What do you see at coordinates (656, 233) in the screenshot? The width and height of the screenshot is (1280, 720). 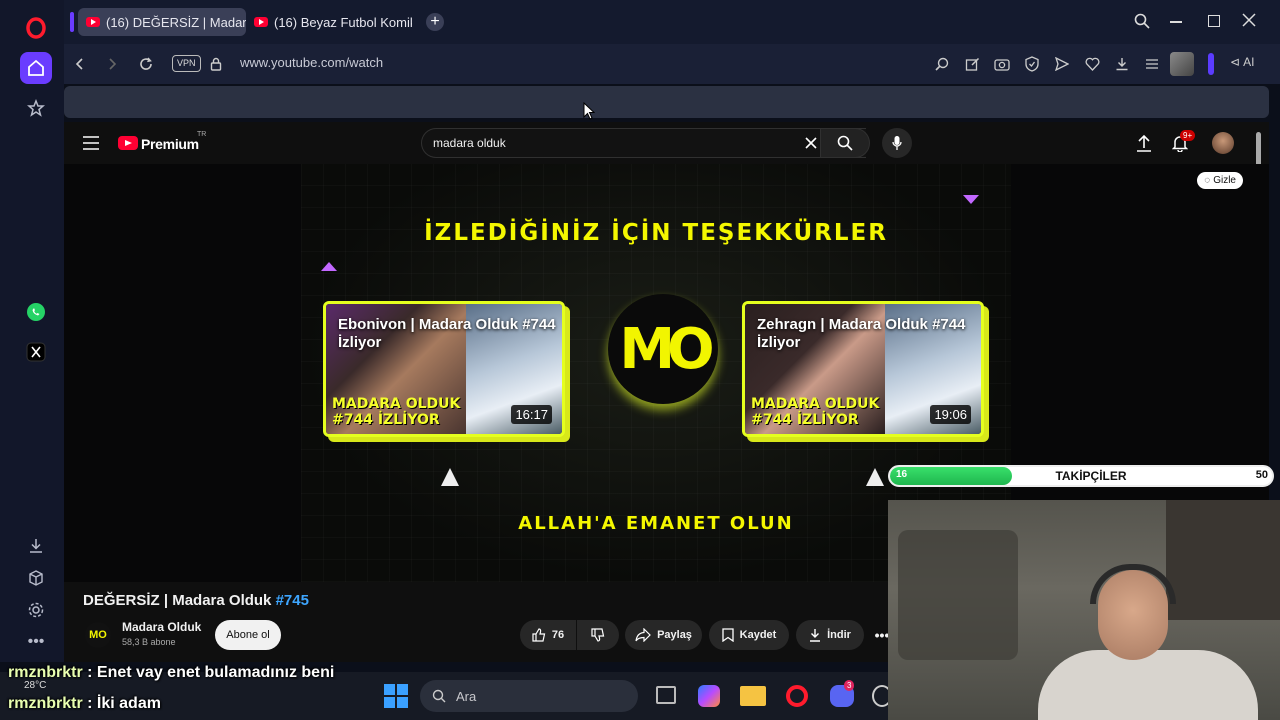 I see `endscreen-headline: İZLEDİĞİNİZ İÇİN TEŞEKKÜRLER` at bounding box center [656, 233].